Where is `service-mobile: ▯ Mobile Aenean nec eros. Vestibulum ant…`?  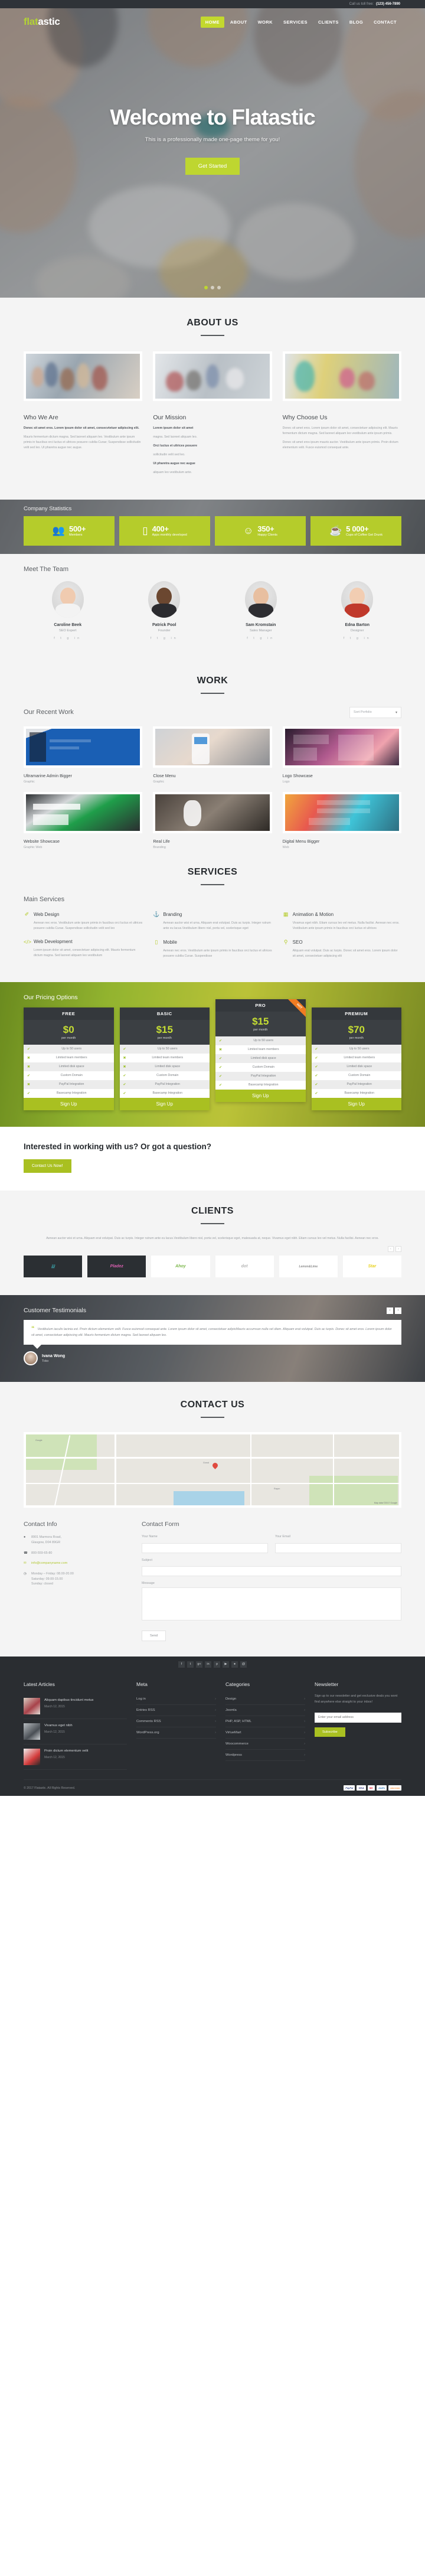
service-mobile: ▯ Mobile Aenean nec eros. Vestibulum ant… is located at coordinates (212, 949).